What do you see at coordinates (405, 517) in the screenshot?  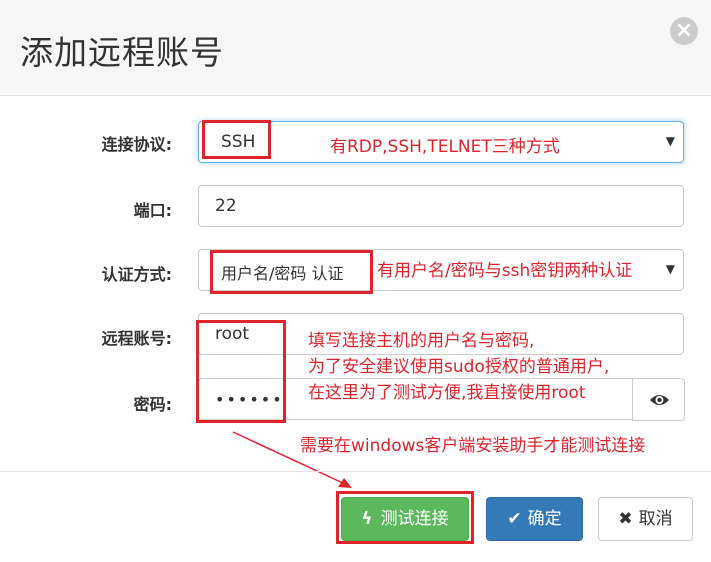 I see `highlight-box` at bounding box center [405, 517].